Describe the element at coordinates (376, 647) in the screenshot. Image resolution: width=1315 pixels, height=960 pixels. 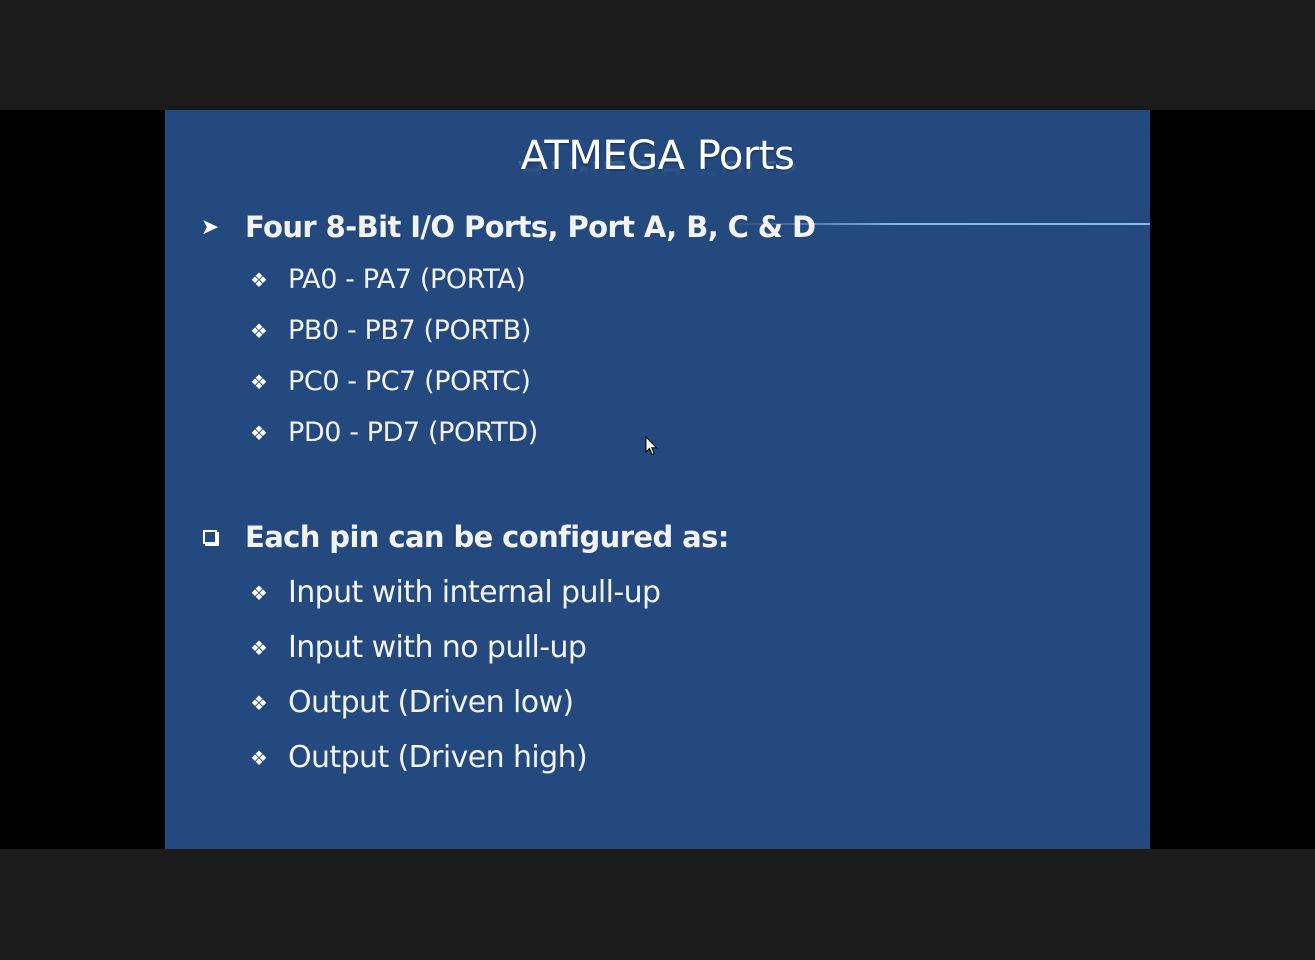
I see `list-item: ❖ Input with no pull-up` at that location.